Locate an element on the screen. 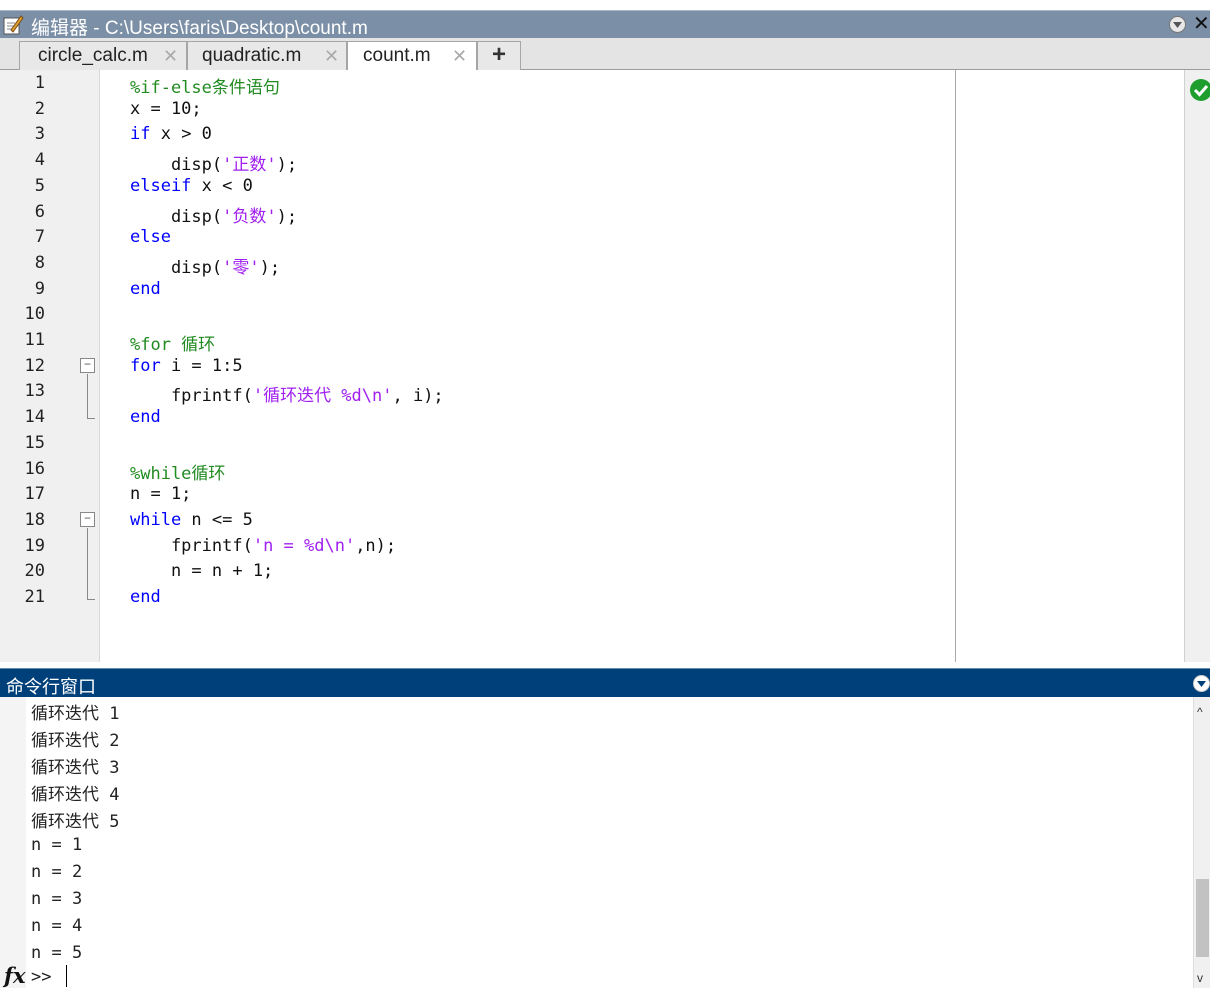 The image size is (1210, 988). tab-circle-calc: circle_calc.m ✕ is located at coordinates (103, 55).